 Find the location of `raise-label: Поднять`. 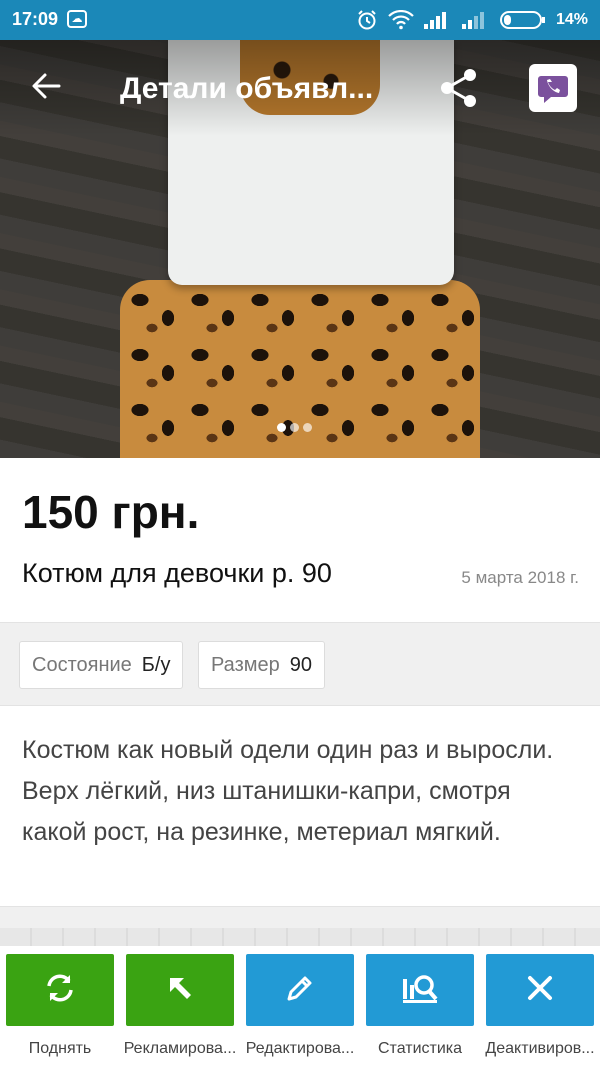

raise-label: Поднять is located at coordinates (60, 1048).